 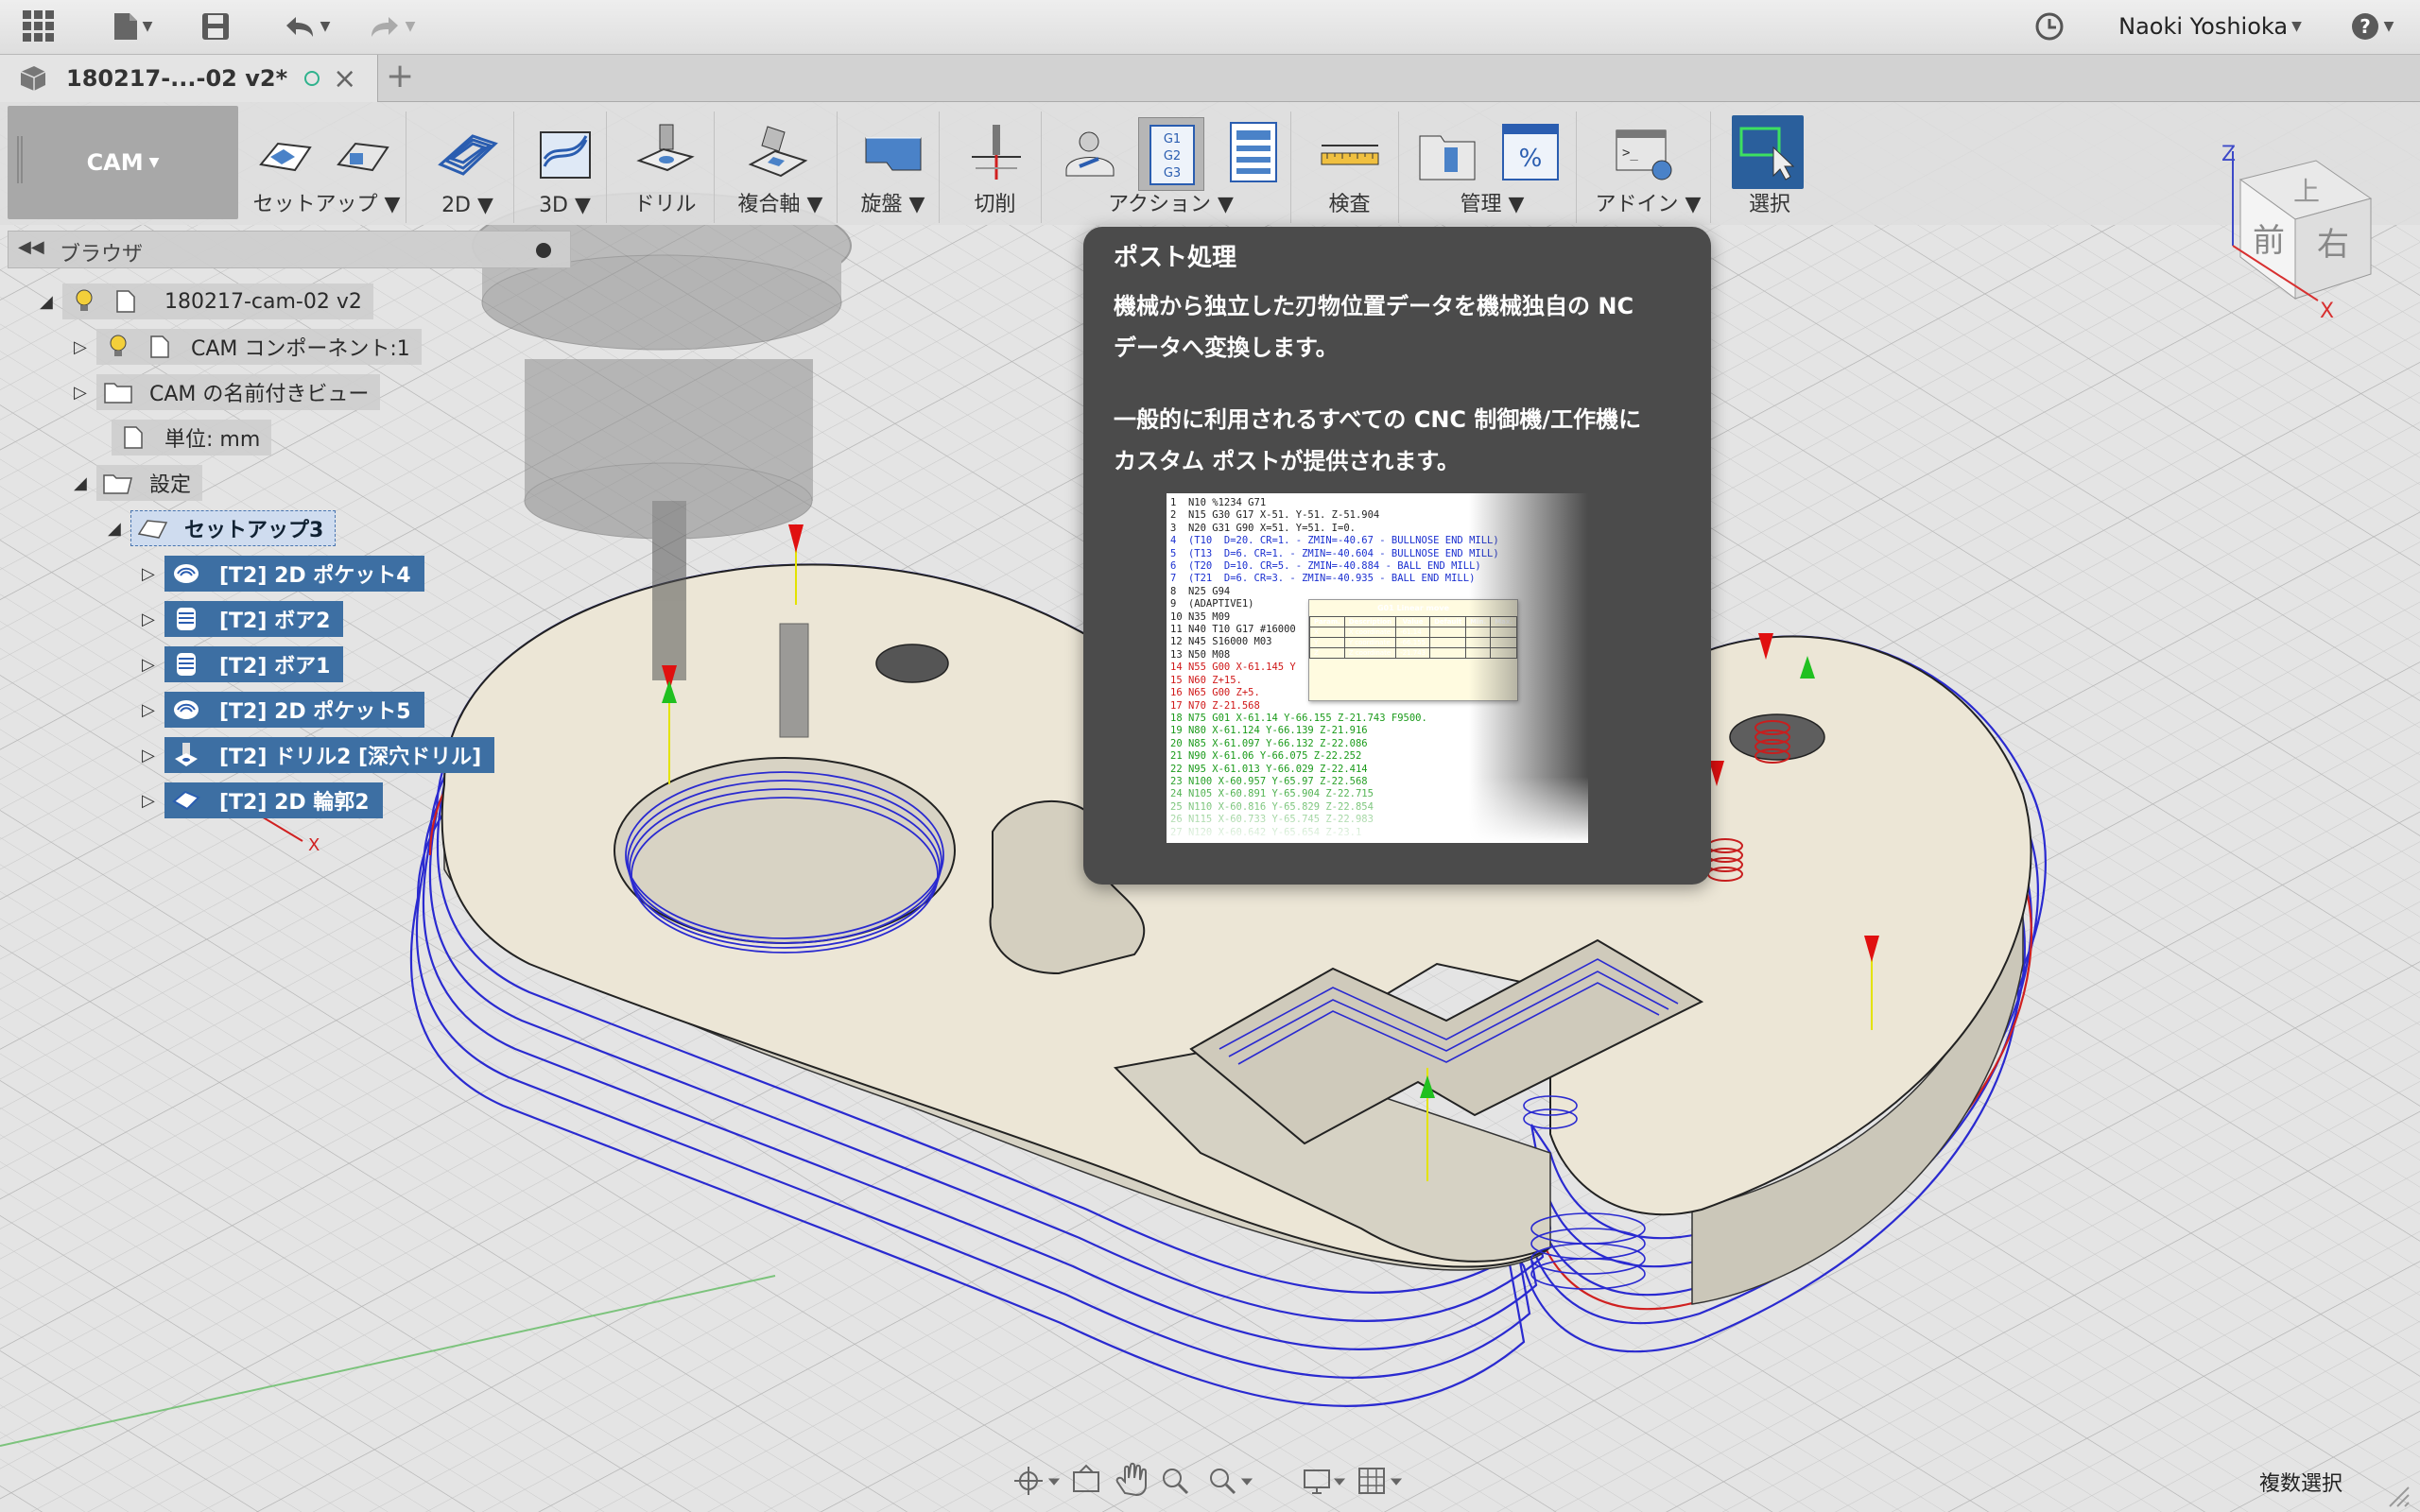 I want to click on popup-cell: X, so click(x=1327, y=632).